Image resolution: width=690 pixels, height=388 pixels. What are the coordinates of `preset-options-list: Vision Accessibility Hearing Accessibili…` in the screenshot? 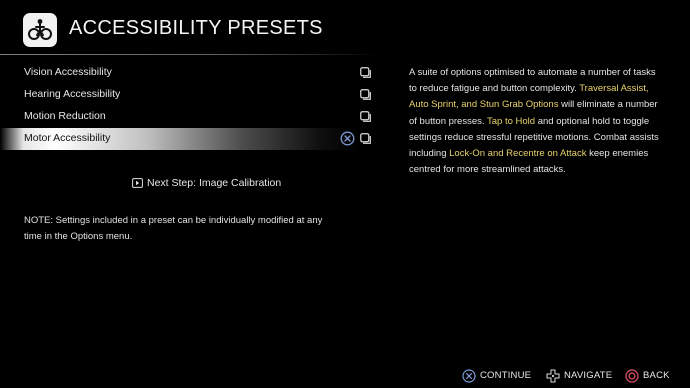 It's located at (195, 106).